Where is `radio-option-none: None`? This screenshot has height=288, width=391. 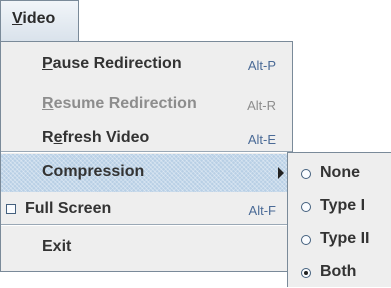 radio-option-none: None is located at coordinates (339, 173).